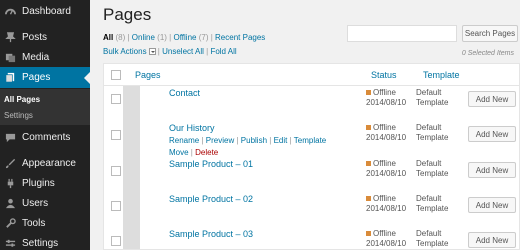  Describe the element at coordinates (49, 163) in the screenshot. I see `sidebar-item-label: Appearance` at that location.